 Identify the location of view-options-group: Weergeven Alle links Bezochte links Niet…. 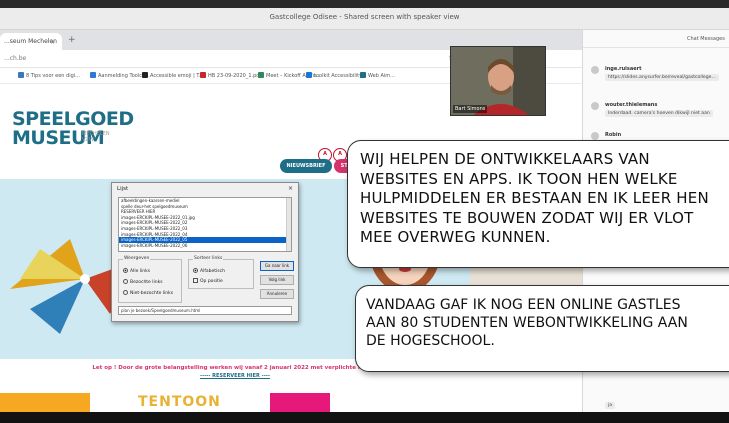
(150, 279).